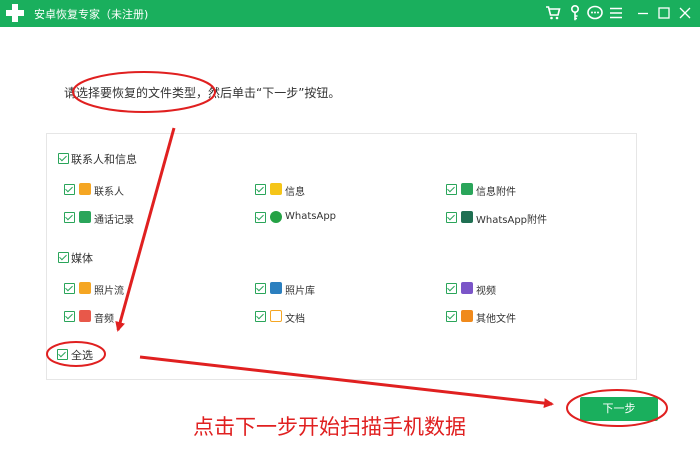 Image resolution: width=700 pixels, height=464 pixels. Describe the element at coordinates (295, 319) in the screenshot. I see `item-documents-label: 文档` at that location.